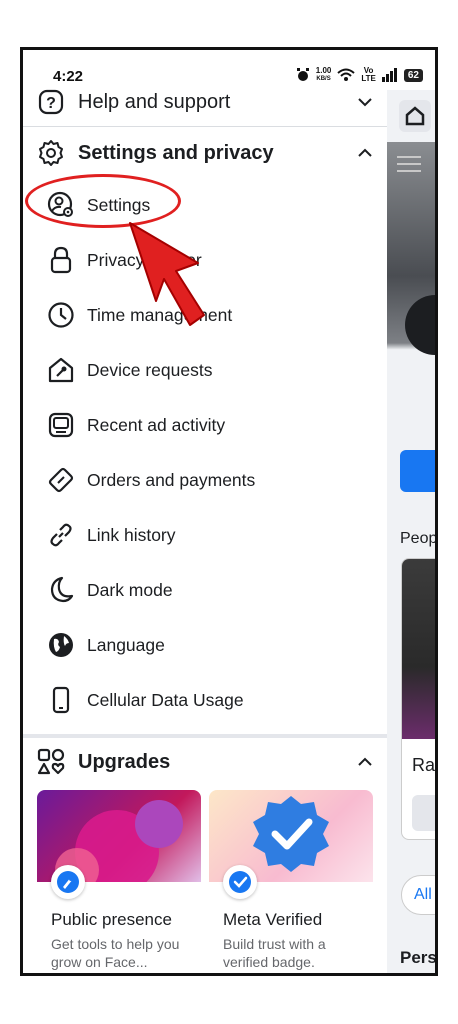  Describe the element at coordinates (51, 153) in the screenshot. I see `gear-icon` at that location.